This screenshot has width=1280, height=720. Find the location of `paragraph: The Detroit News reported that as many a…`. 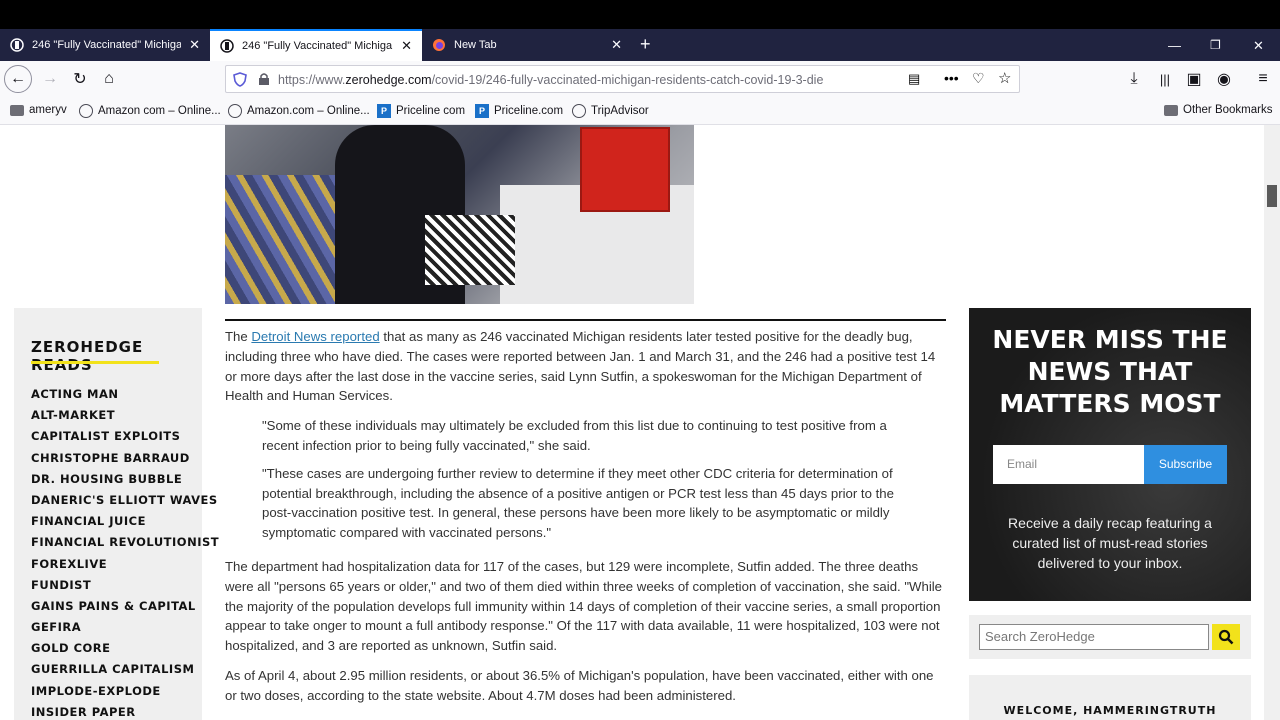

paragraph: The Detroit News reported that as many a… is located at coordinates (580, 366).